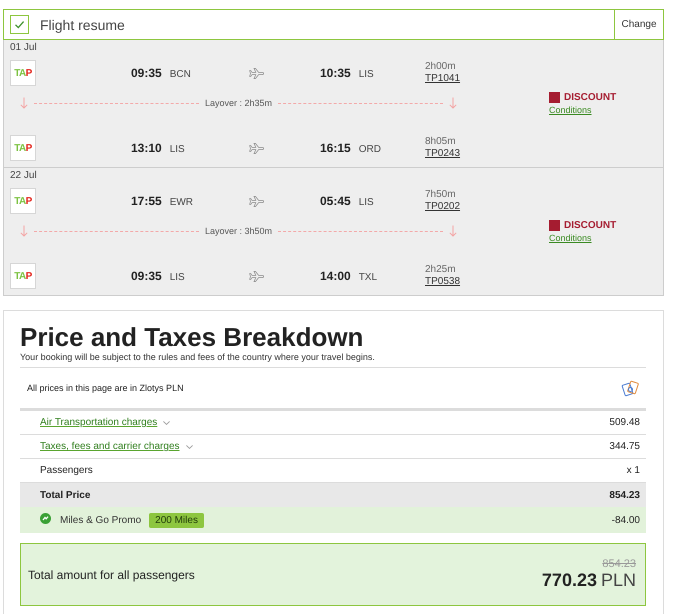 The image size is (673, 614). I want to click on amount-value: 509.48, so click(624, 422).